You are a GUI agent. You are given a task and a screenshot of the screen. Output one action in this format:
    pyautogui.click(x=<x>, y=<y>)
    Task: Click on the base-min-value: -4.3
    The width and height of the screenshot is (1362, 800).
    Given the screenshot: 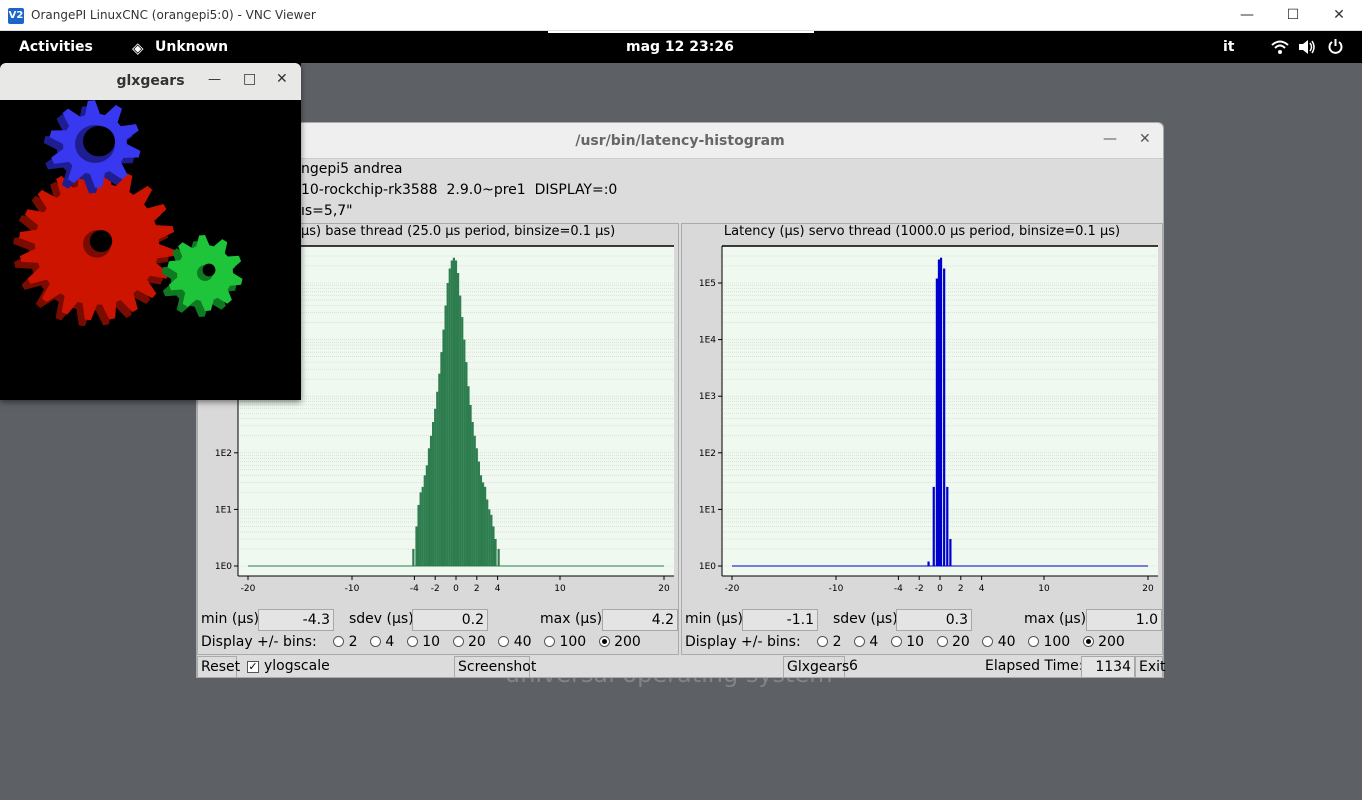 What is the action you would take?
    pyautogui.click(x=296, y=620)
    